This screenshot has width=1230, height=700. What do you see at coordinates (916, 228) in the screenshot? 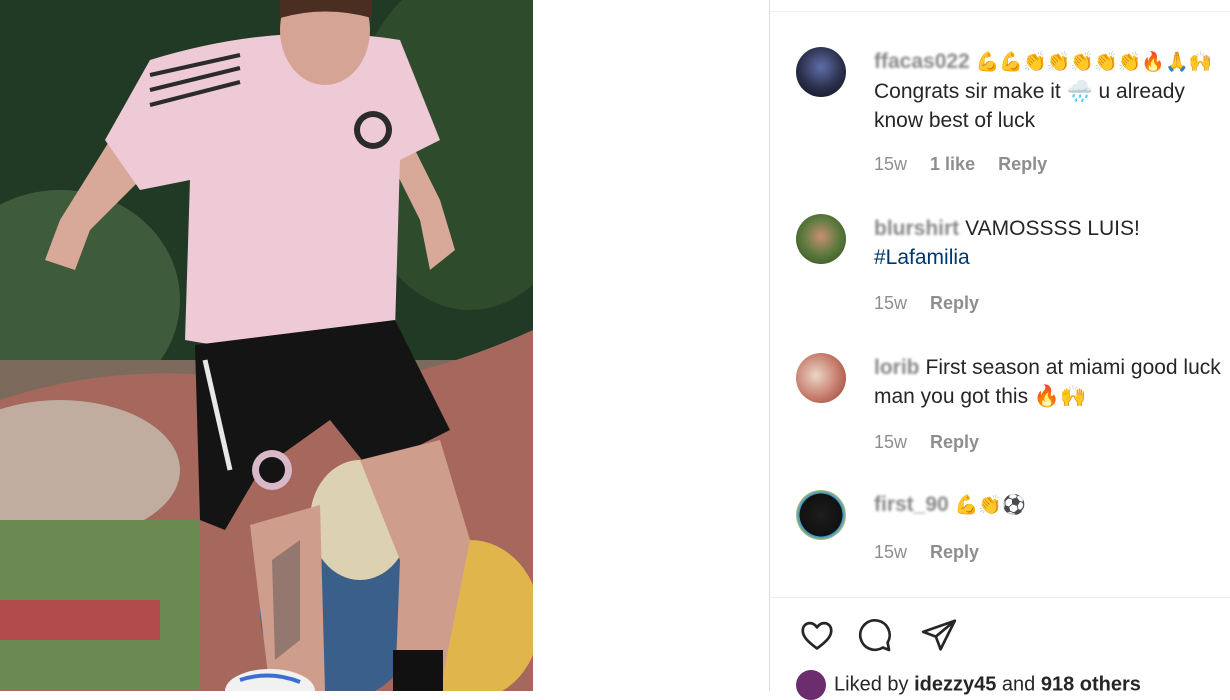
I see `comment-username: blurshirt` at bounding box center [916, 228].